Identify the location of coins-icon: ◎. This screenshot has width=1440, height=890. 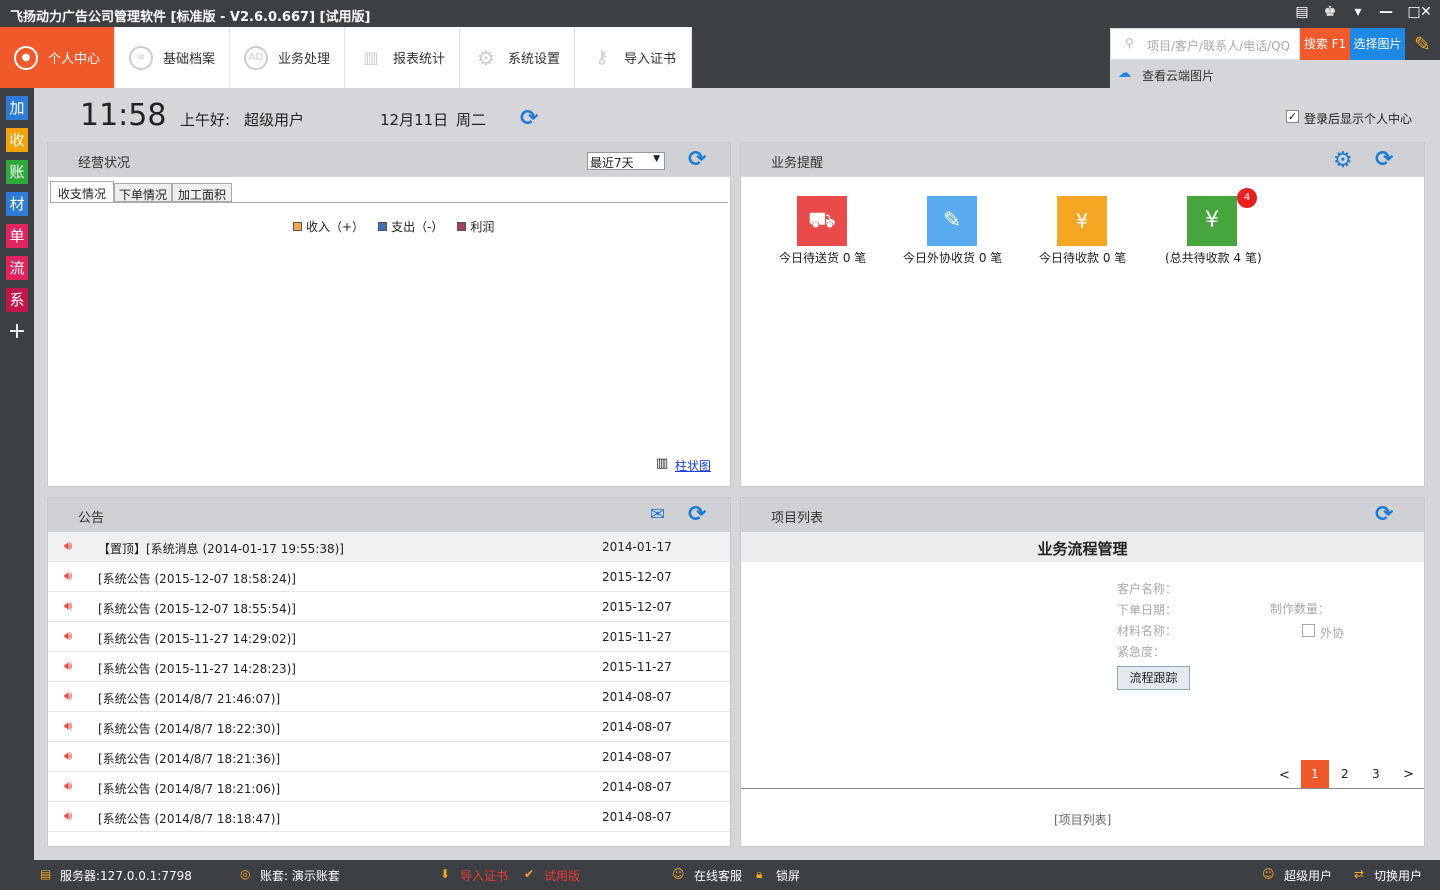
(245, 874).